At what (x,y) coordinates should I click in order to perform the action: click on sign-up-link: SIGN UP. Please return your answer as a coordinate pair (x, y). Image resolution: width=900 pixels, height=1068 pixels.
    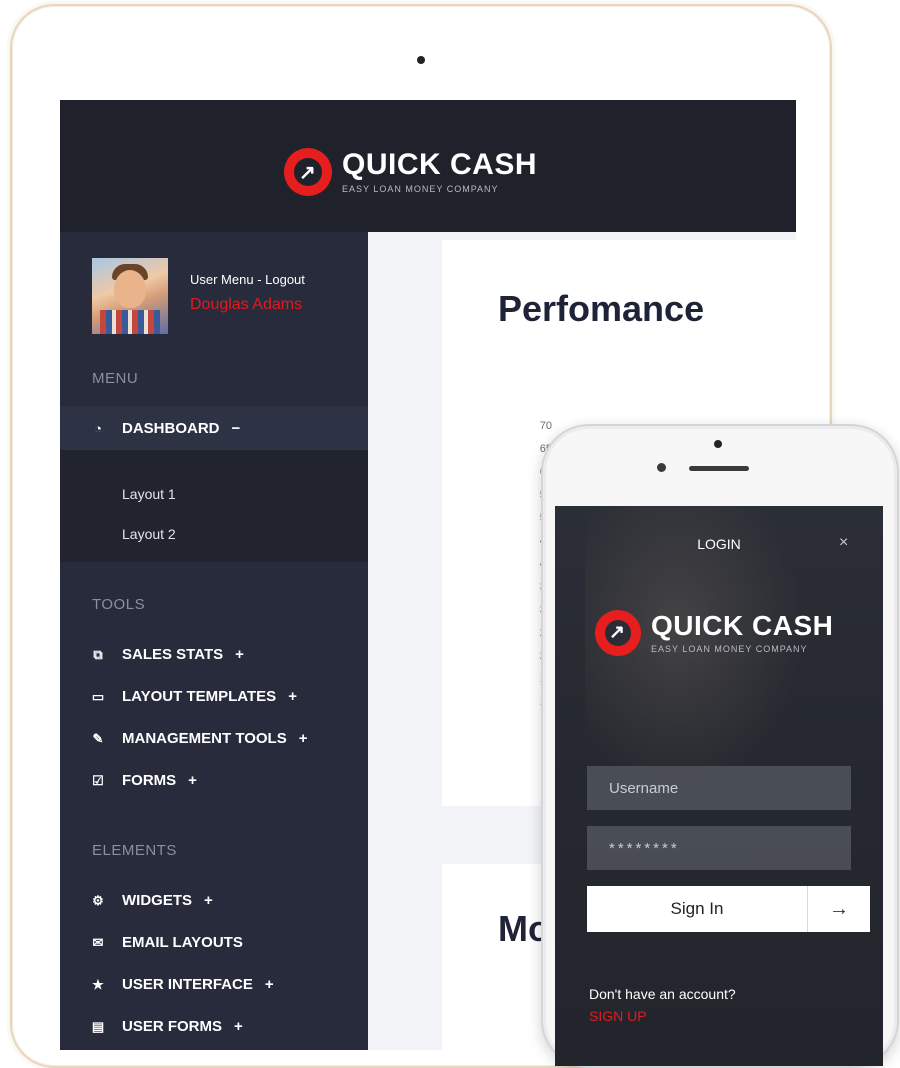
    Looking at the image, I should click on (618, 1016).